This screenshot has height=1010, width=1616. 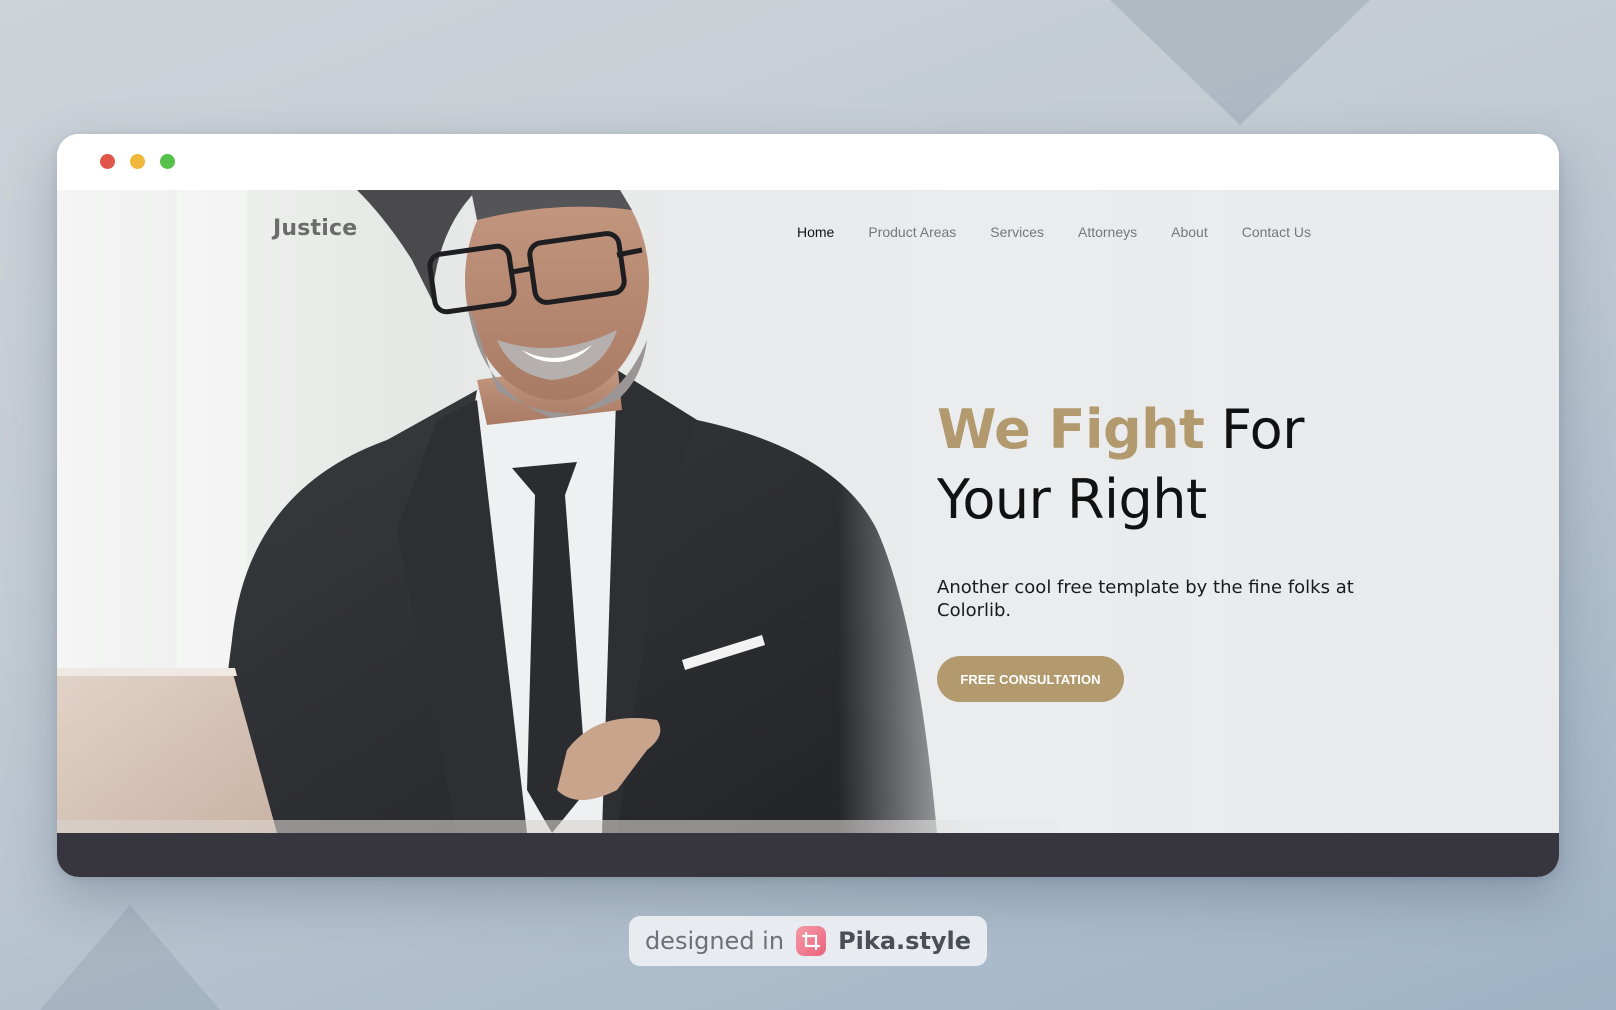 What do you see at coordinates (811, 941) in the screenshot?
I see `crop-icon` at bounding box center [811, 941].